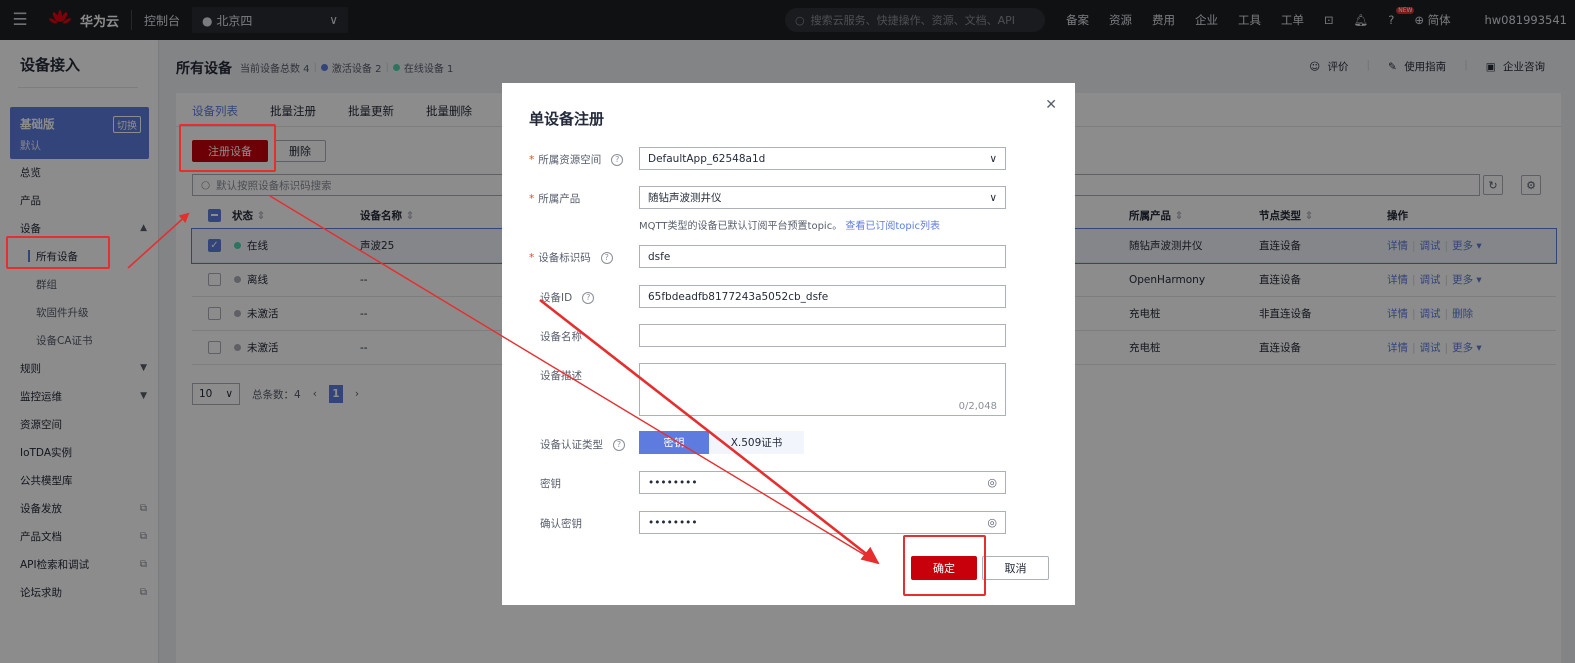 This screenshot has height=663, width=1575. I want to click on confirm-secret-value: ••••••••, so click(673, 522).